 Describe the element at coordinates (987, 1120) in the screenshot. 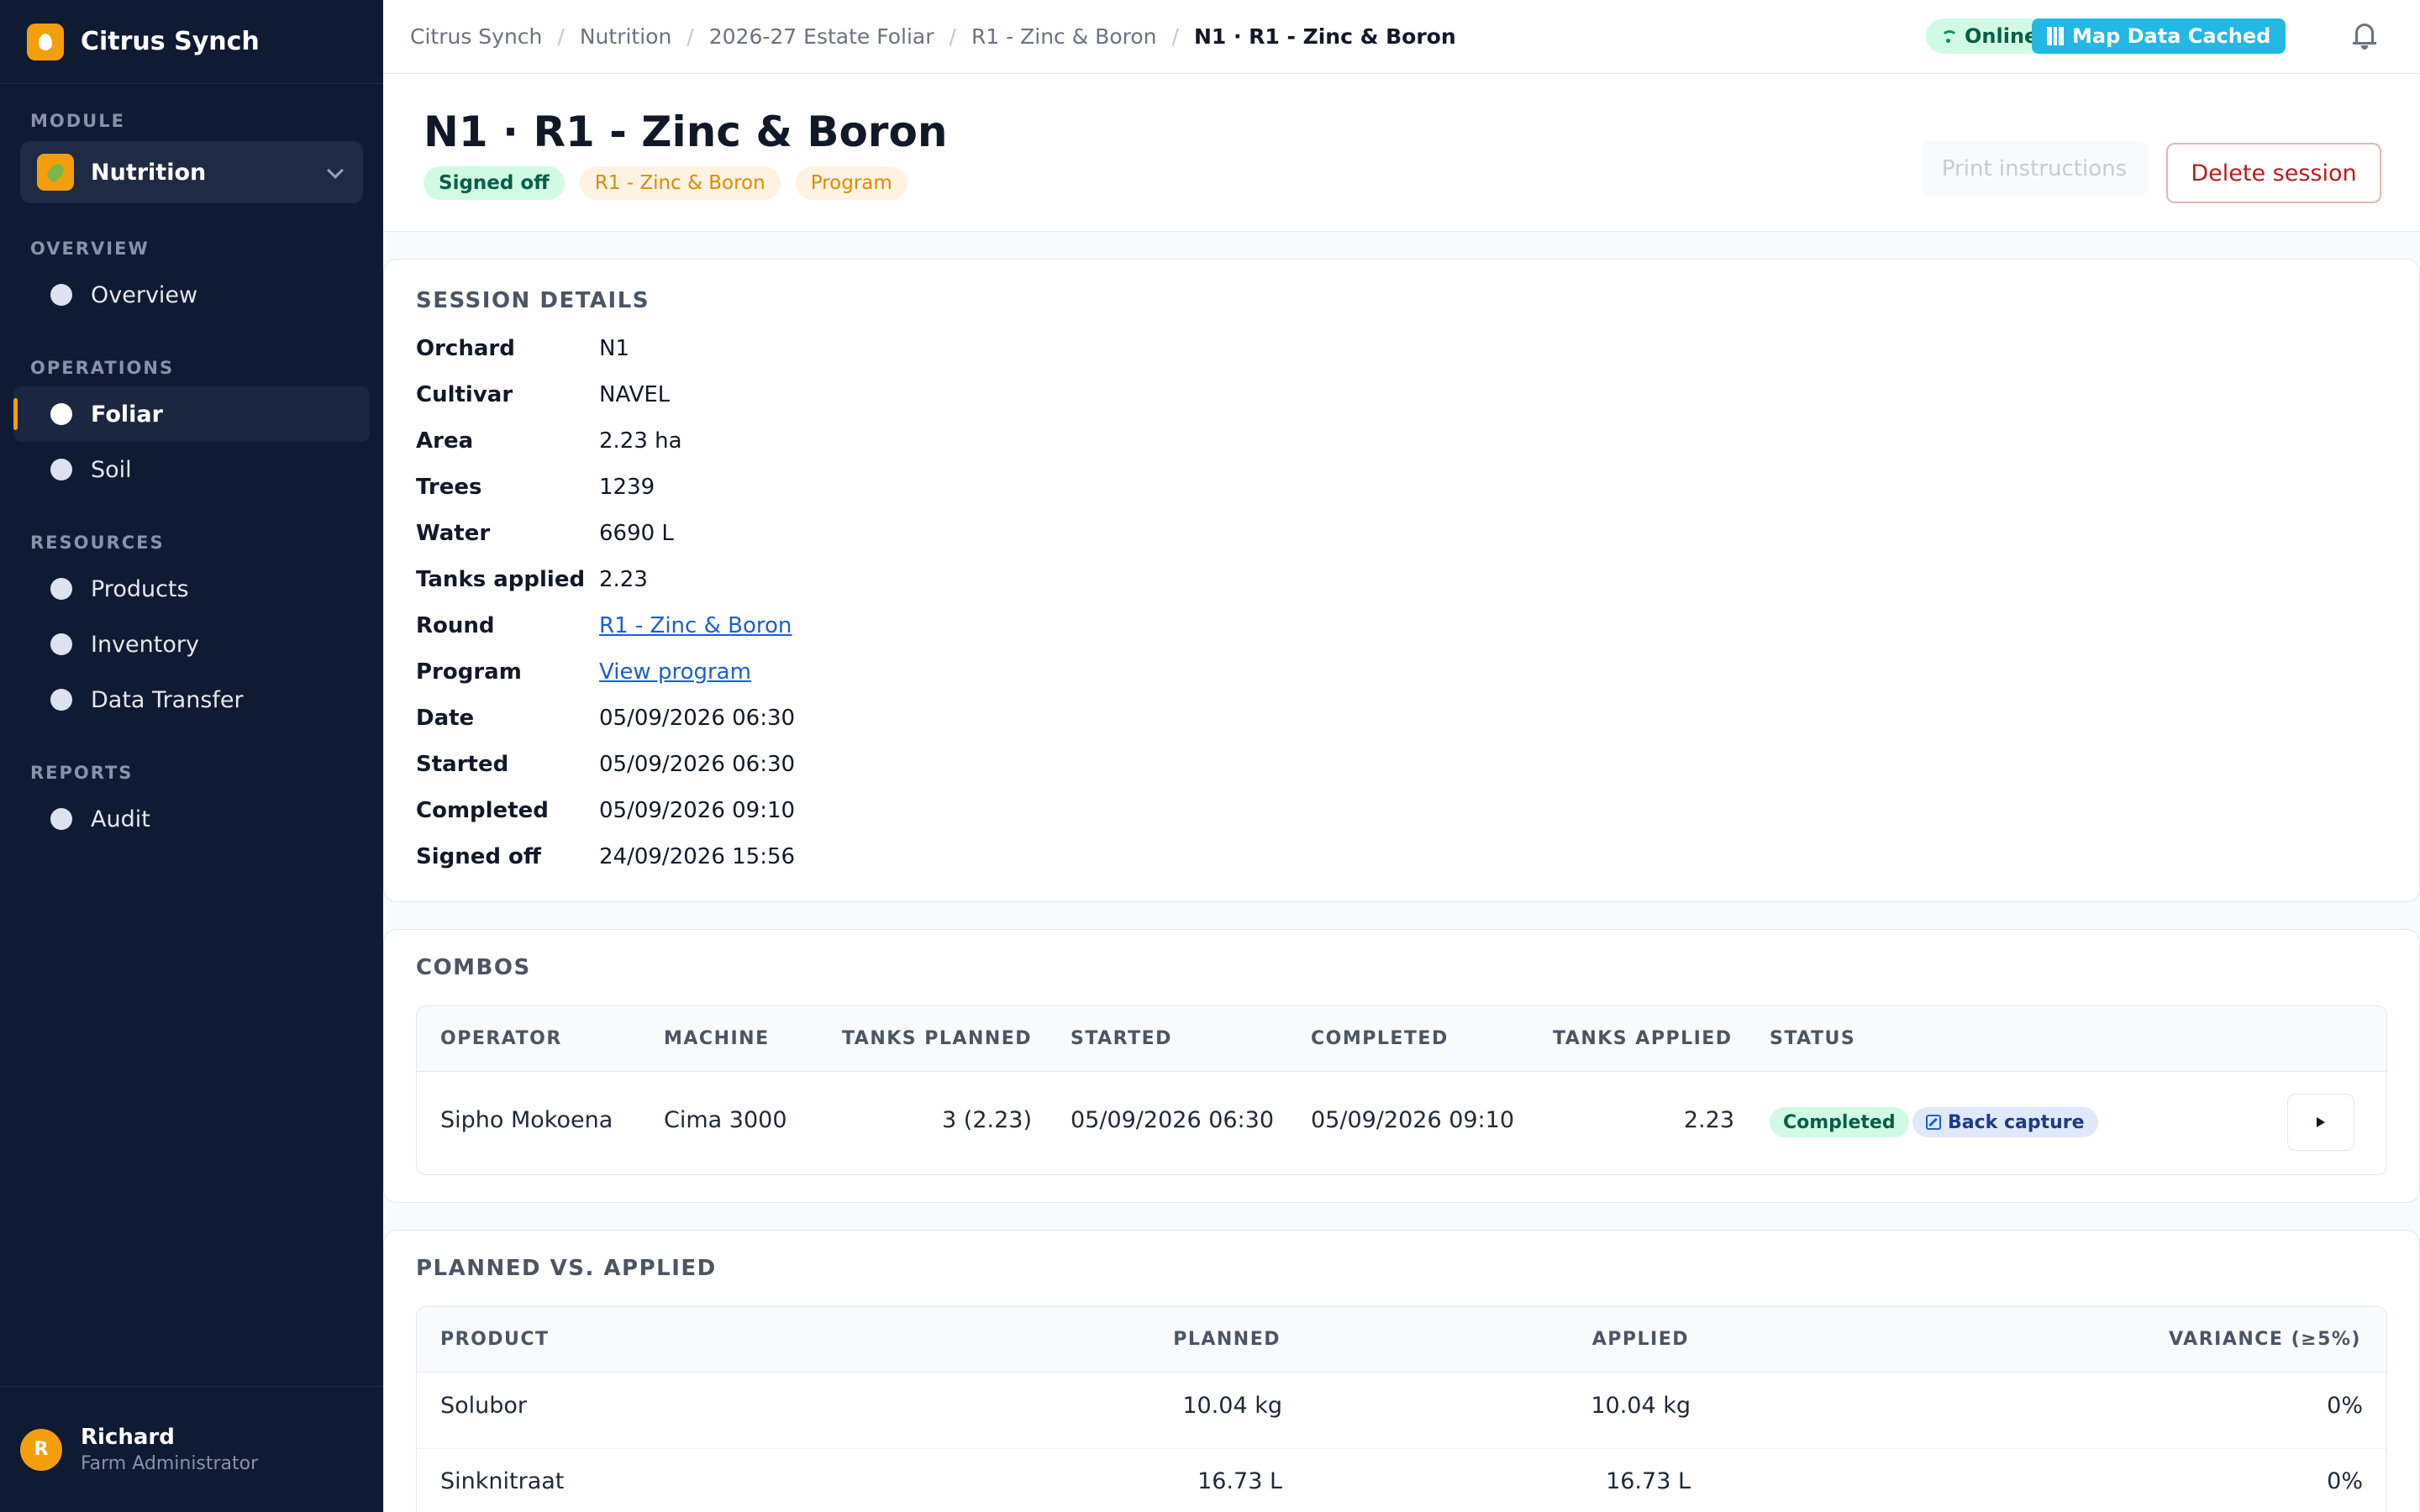

I see `tanks-planned-cell: 3 (2.23)` at that location.